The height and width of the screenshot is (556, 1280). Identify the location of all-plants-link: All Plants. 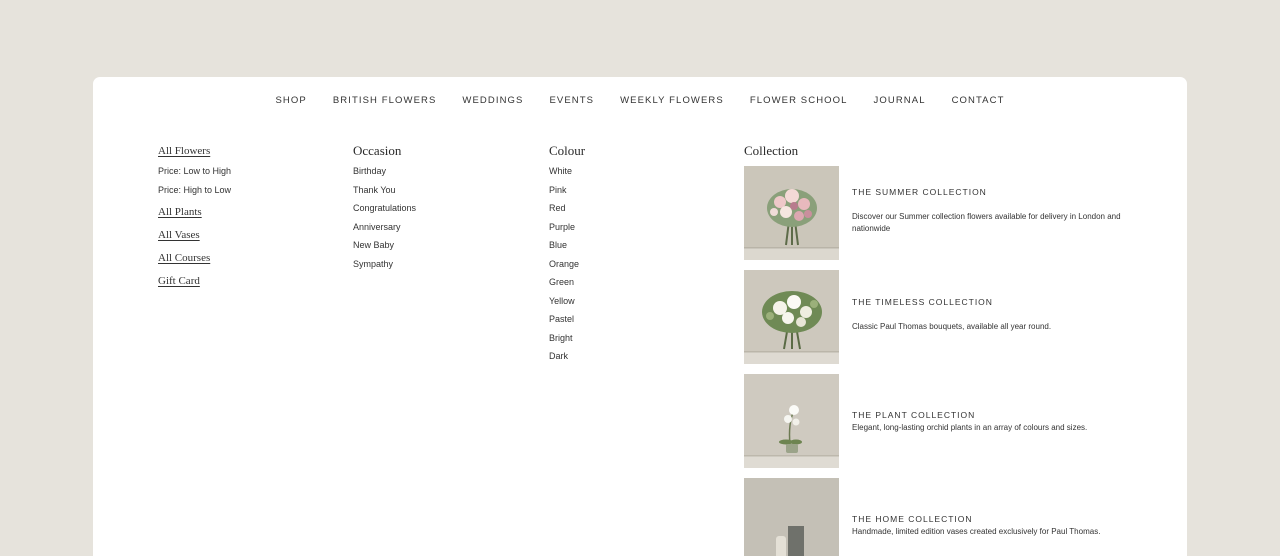
(248, 212).